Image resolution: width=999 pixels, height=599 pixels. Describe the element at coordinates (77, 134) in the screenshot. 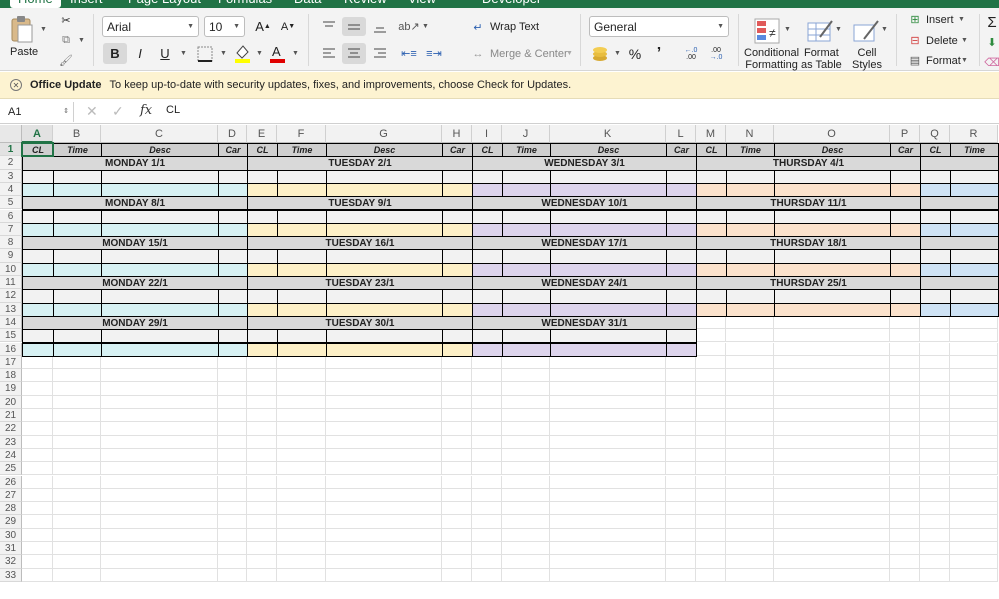

I see `column-header-b: B` at that location.